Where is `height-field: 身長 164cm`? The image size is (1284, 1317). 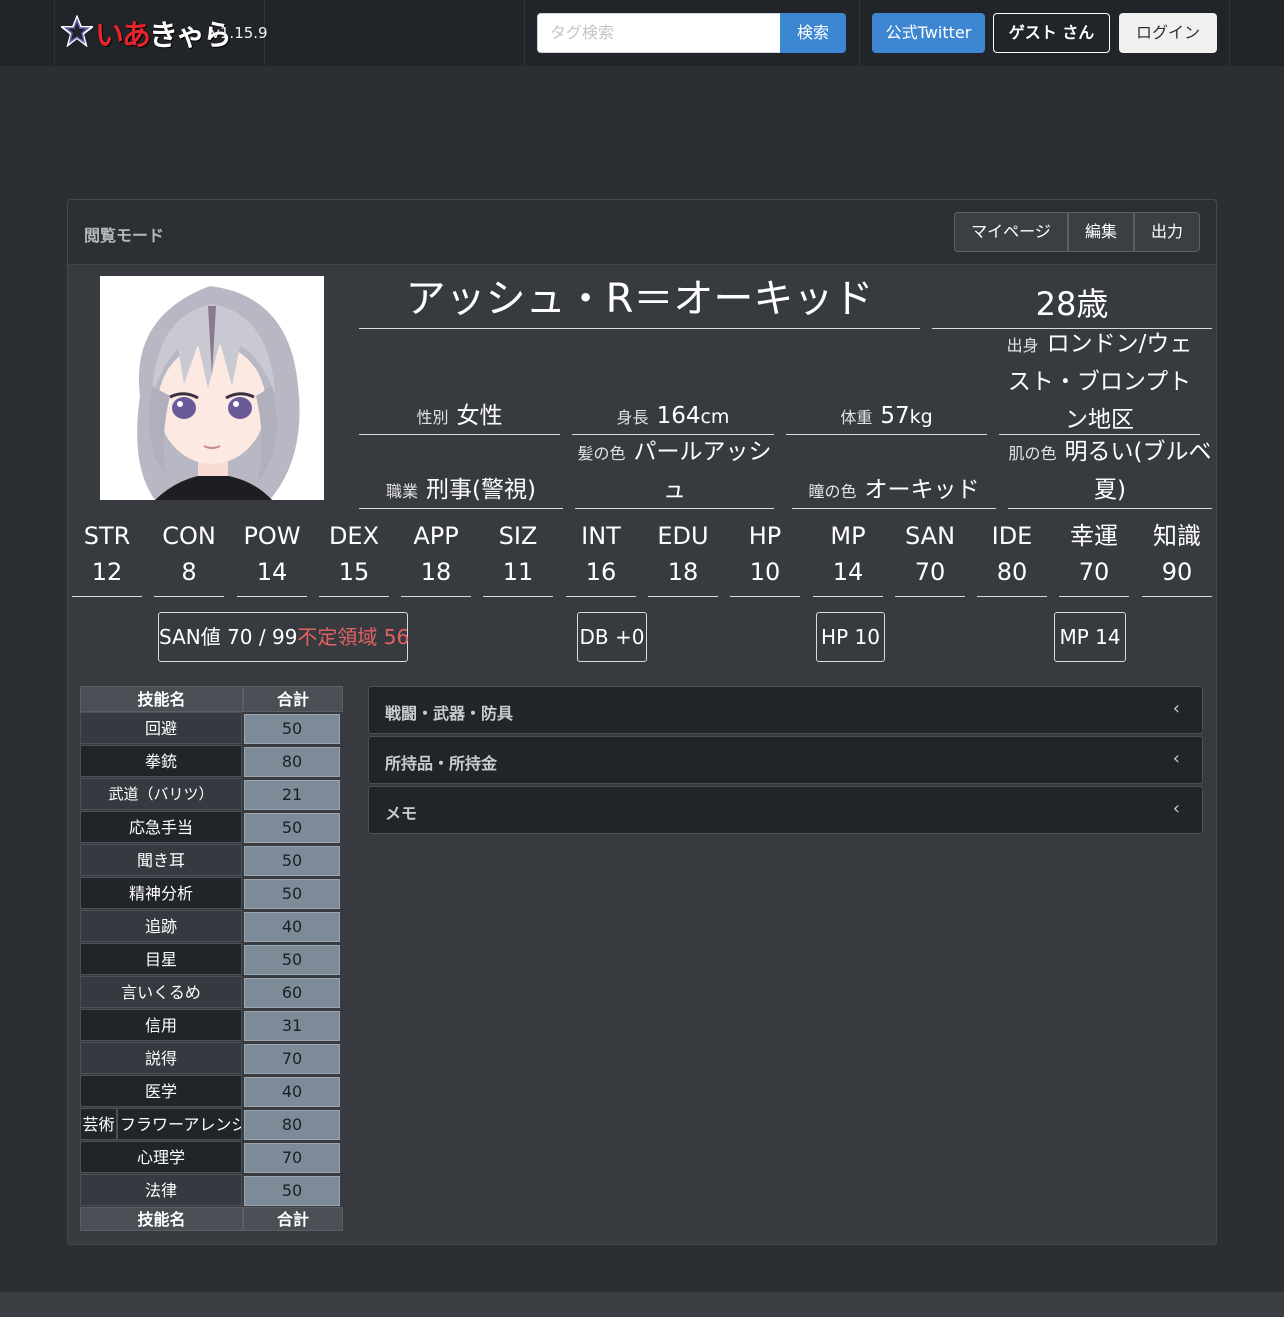
height-field: 身長 164cm is located at coordinates (673, 415).